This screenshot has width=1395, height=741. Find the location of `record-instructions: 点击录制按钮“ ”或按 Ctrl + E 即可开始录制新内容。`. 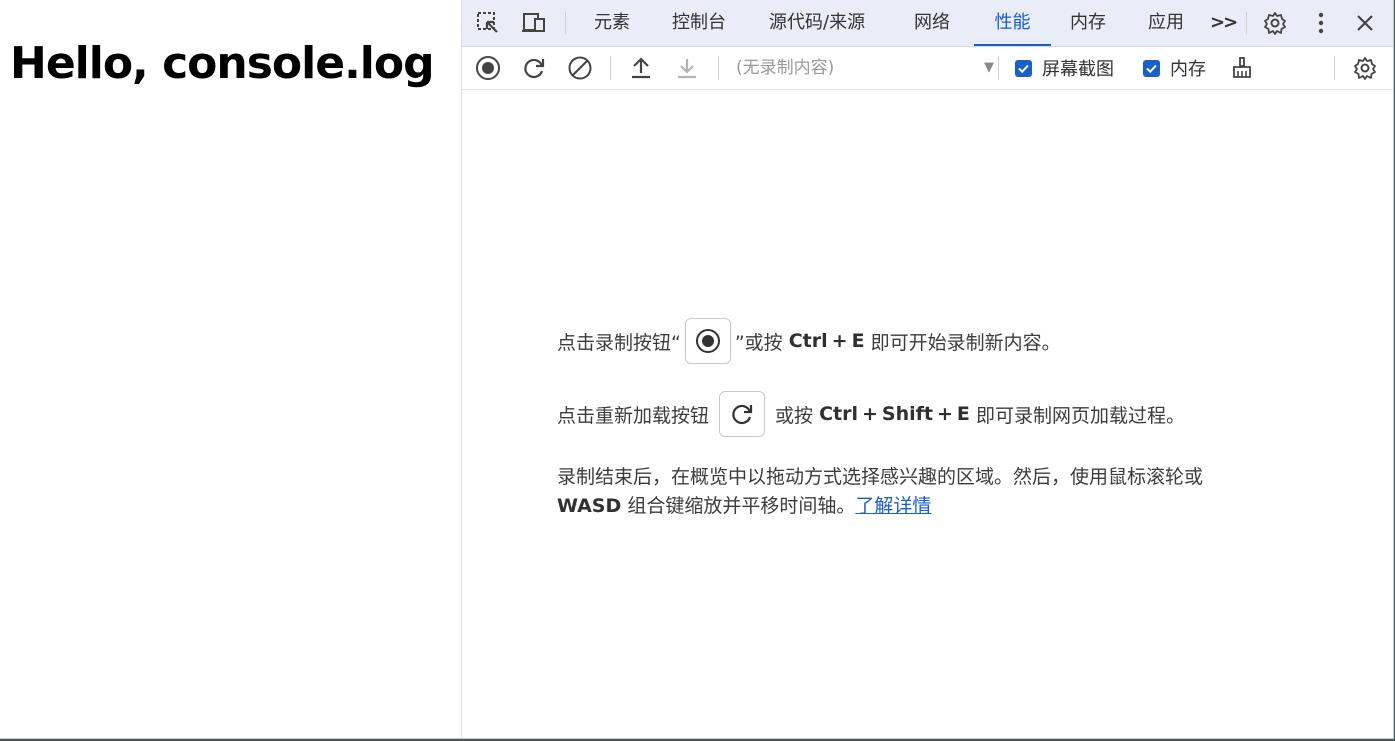

record-instructions: 点击录制按钮“ ”或按 Ctrl + E 即可开始录制新内容。 is located at coordinates (937, 341).